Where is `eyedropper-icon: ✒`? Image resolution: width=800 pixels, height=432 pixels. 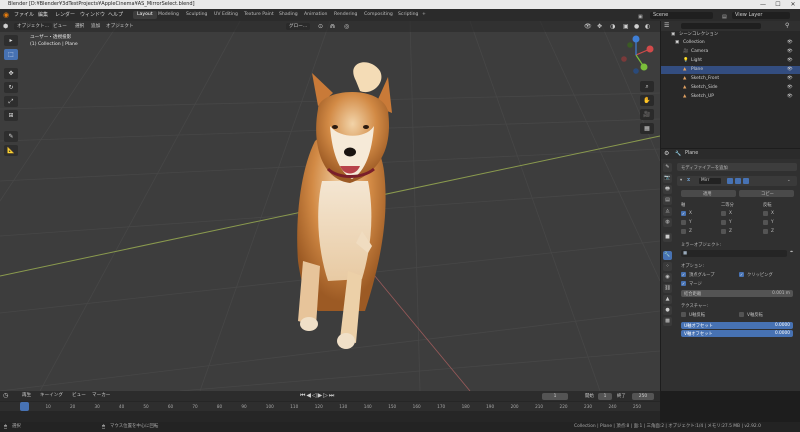
eyedropper-icon: ✒ is located at coordinates (792, 252).